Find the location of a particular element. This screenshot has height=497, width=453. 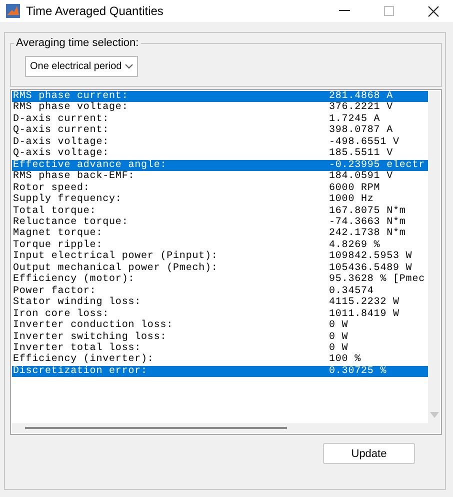

quantity-label: Q-axis current: is located at coordinates (61, 130).